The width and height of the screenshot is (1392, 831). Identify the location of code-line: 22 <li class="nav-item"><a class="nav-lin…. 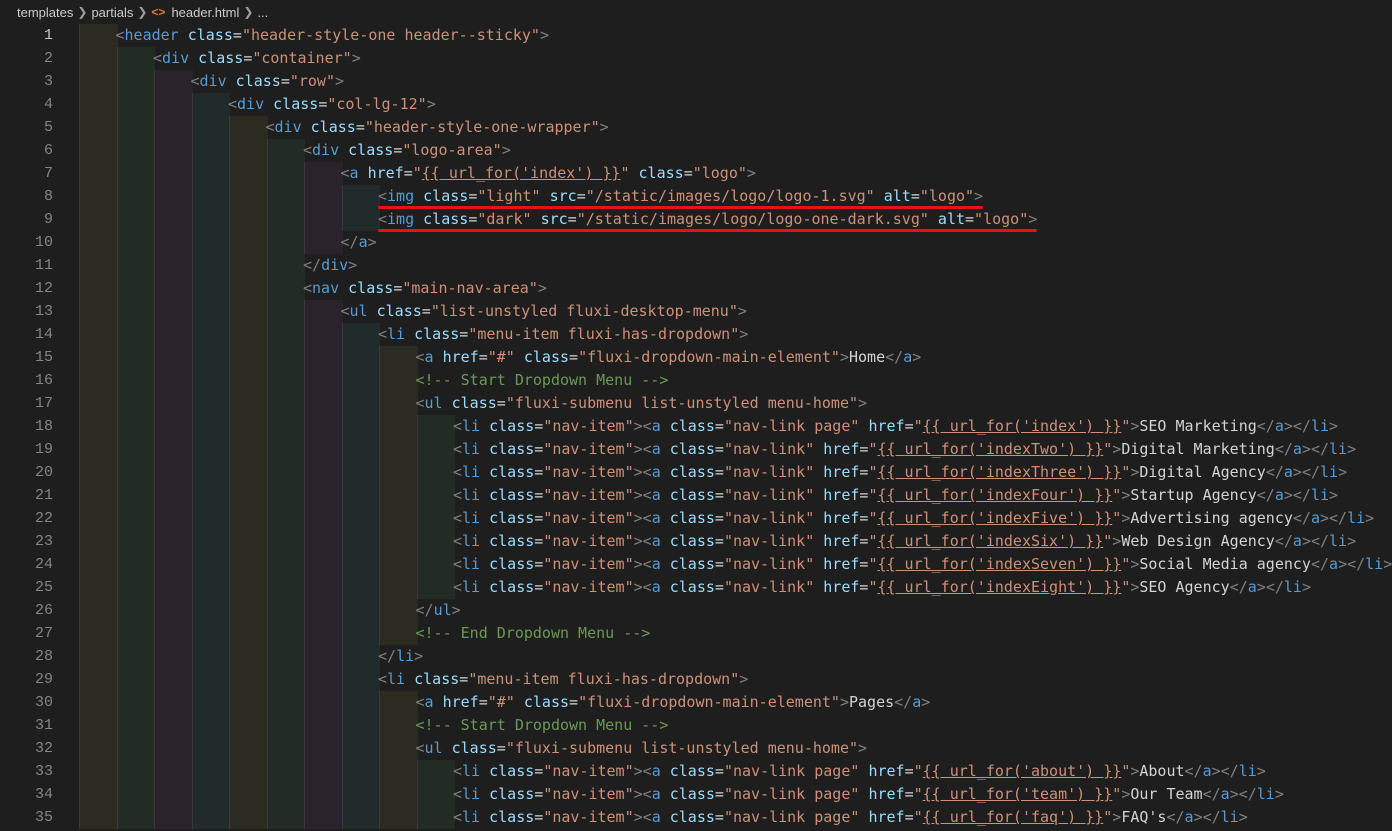
(696, 518).